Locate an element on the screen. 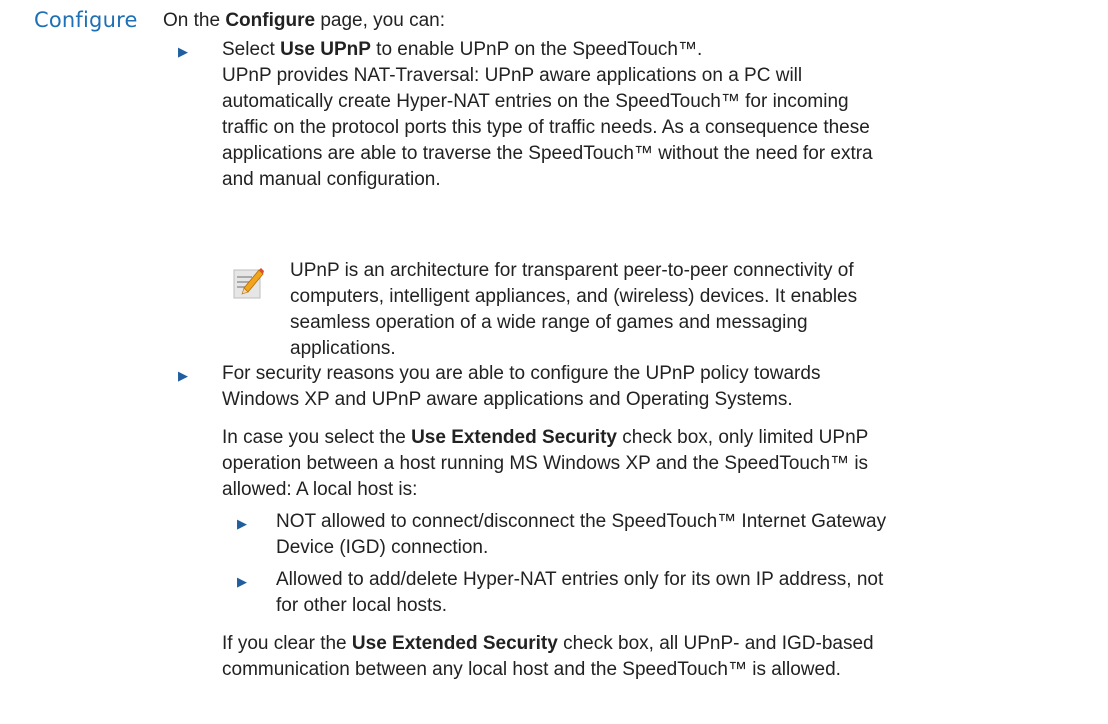 The height and width of the screenshot is (724, 1108). paragraph-line: allowed: A local host is: is located at coordinates (320, 489).